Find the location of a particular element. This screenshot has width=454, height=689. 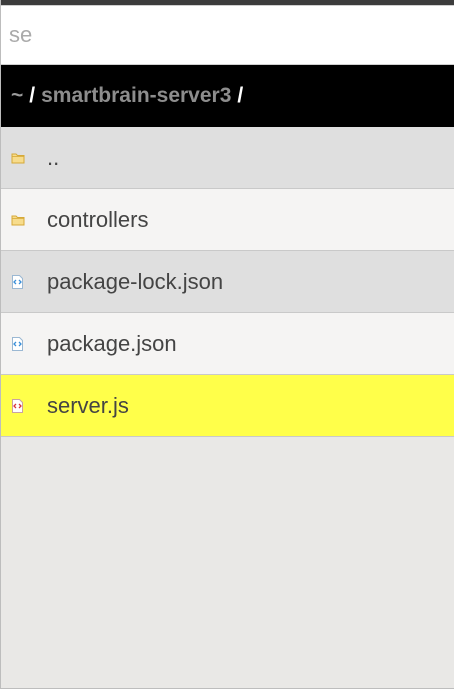

list-item: package.json is located at coordinates (227, 344).